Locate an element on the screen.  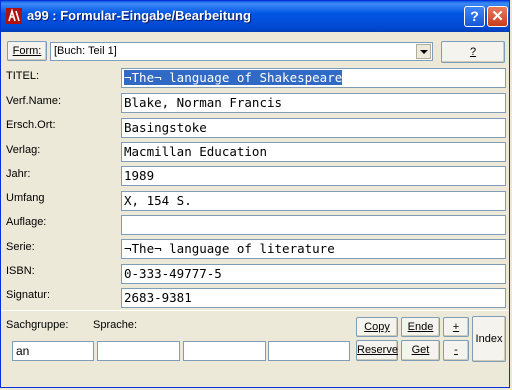
form-select: [Buch: Teil 1] is located at coordinates (241, 51).